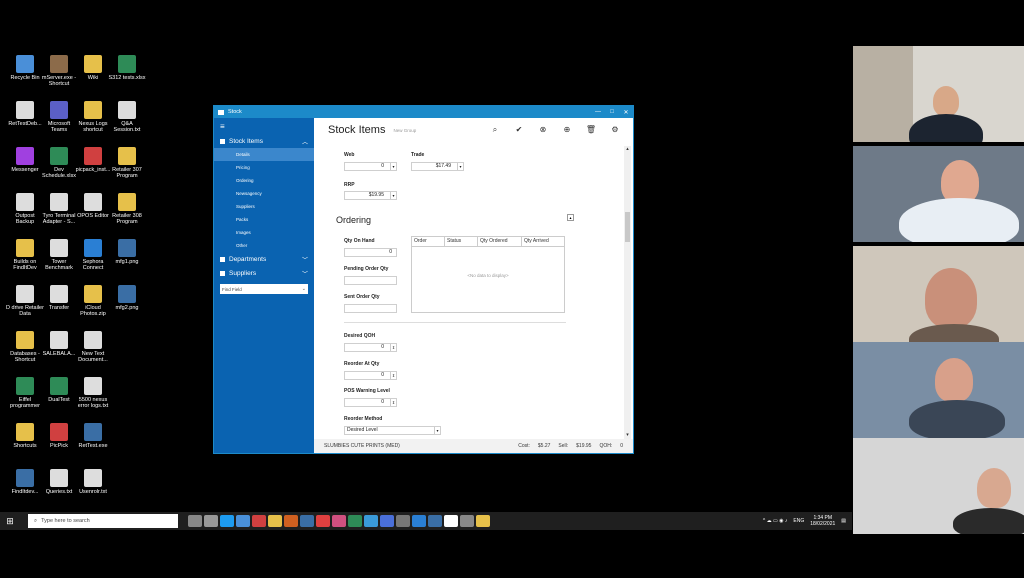 The image size is (1024, 578). What do you see at coordinates (264, 259) in the screenshot?
I see `sidebar-section-departments: Departments ﹀` at bounding box center [264, 259].